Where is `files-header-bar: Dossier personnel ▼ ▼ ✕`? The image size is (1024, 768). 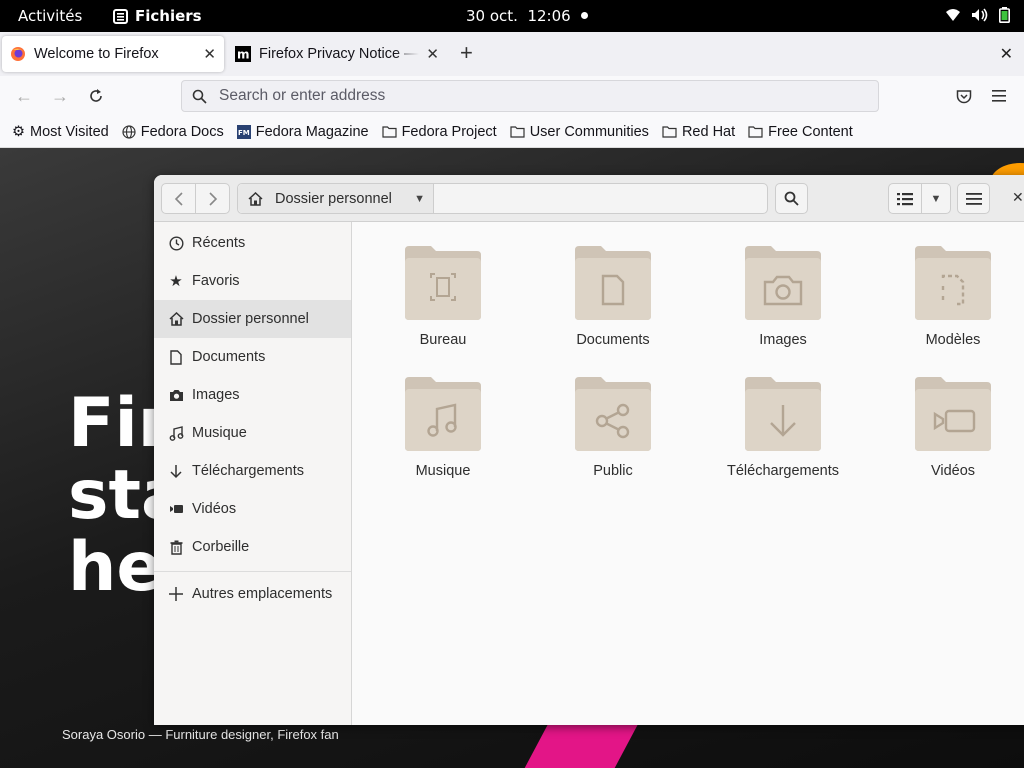 files-header-bar: Dossier personnel ▼ ▼ ✕ is located at coordinates (589, 198).